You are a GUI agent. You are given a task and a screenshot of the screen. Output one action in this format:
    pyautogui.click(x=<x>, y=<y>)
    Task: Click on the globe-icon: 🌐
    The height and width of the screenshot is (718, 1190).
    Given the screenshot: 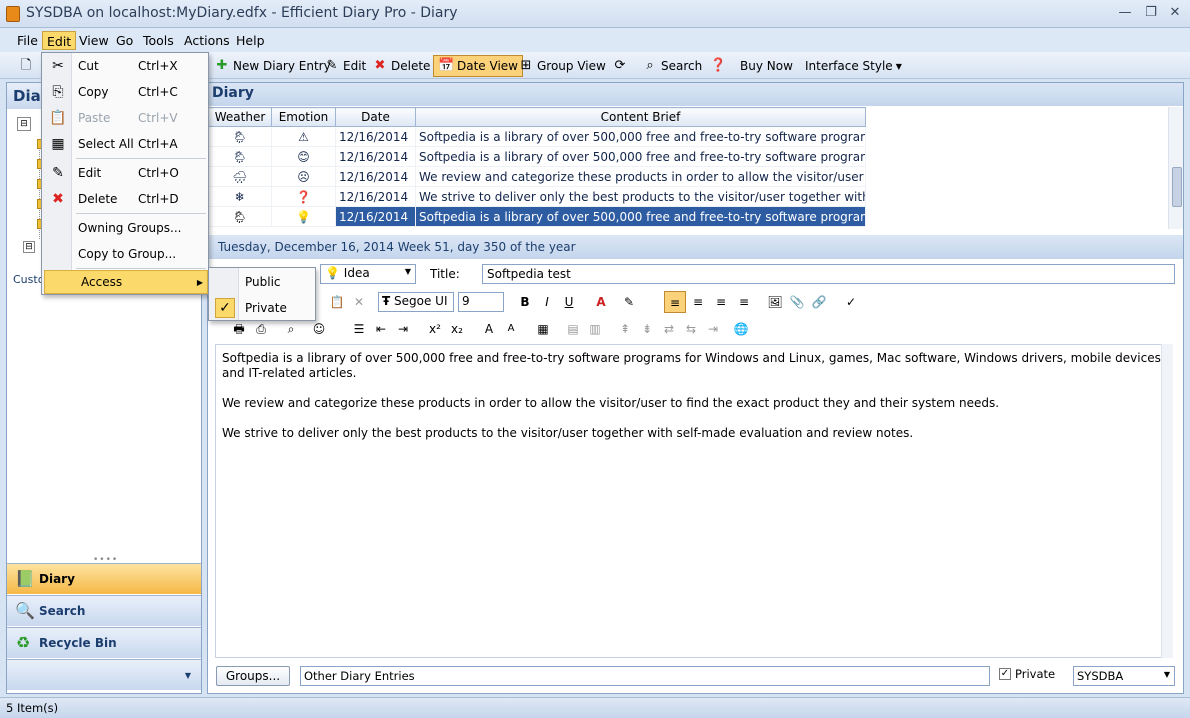 What is the action you would take?
    pyautogui.click(x=741, y=329)
    